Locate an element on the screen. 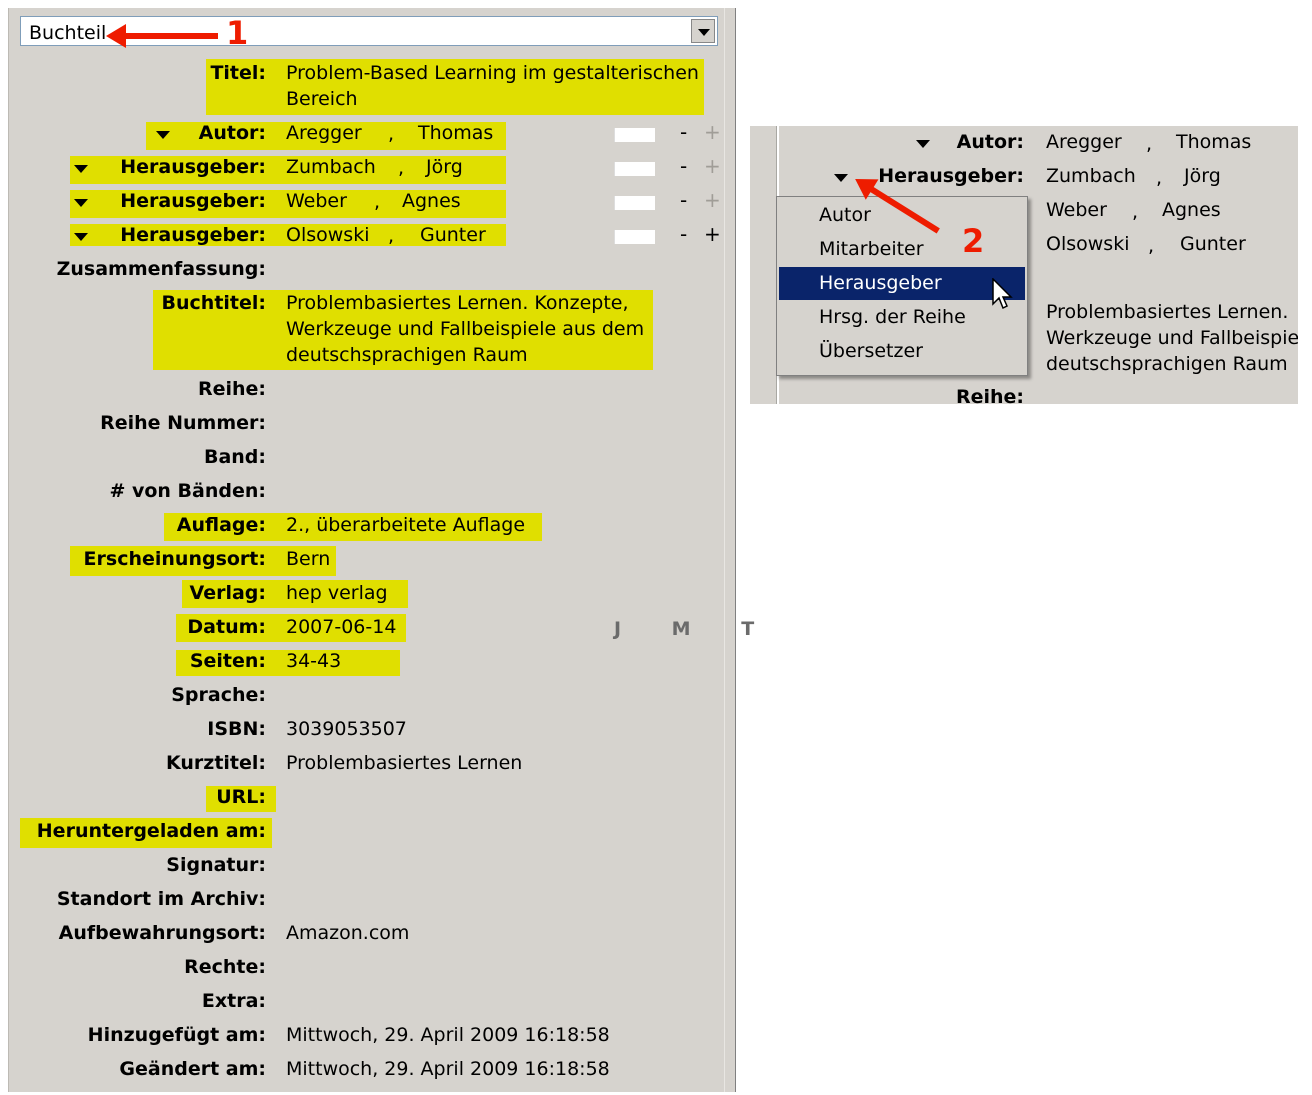 The height and width of the screenshot is (1095, 1312). field-label-auflage: Auflage: is located at coordinates (221, 525).